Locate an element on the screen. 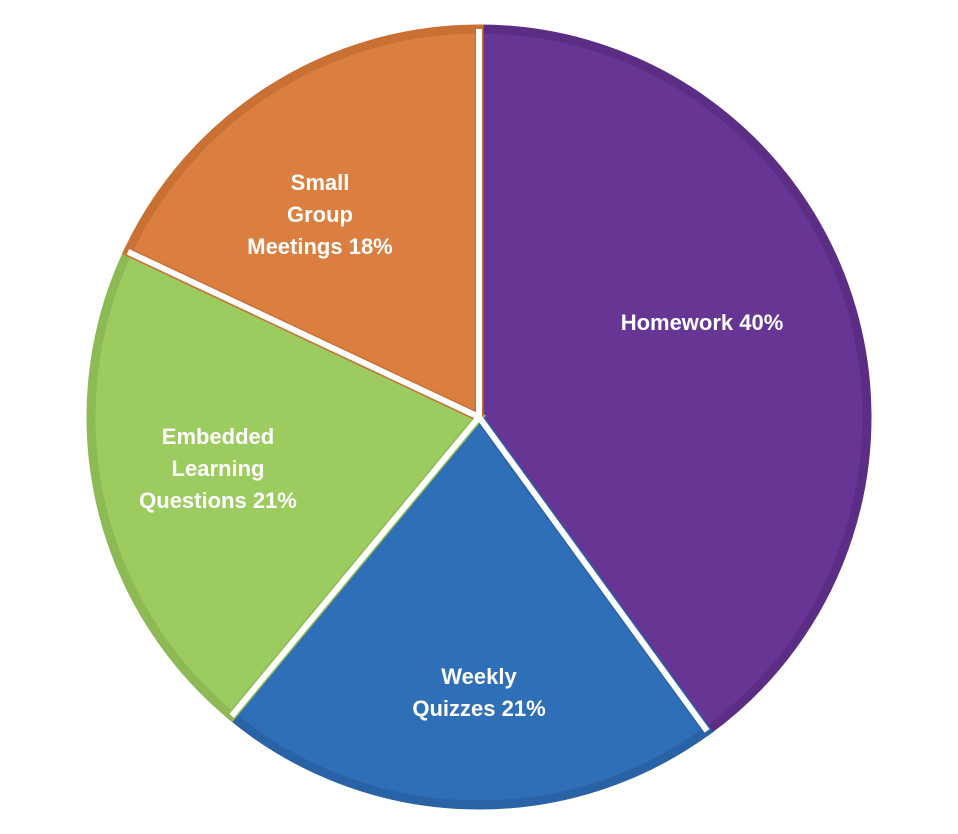  slice-label-line: Small is located at coordinates (320, 182).